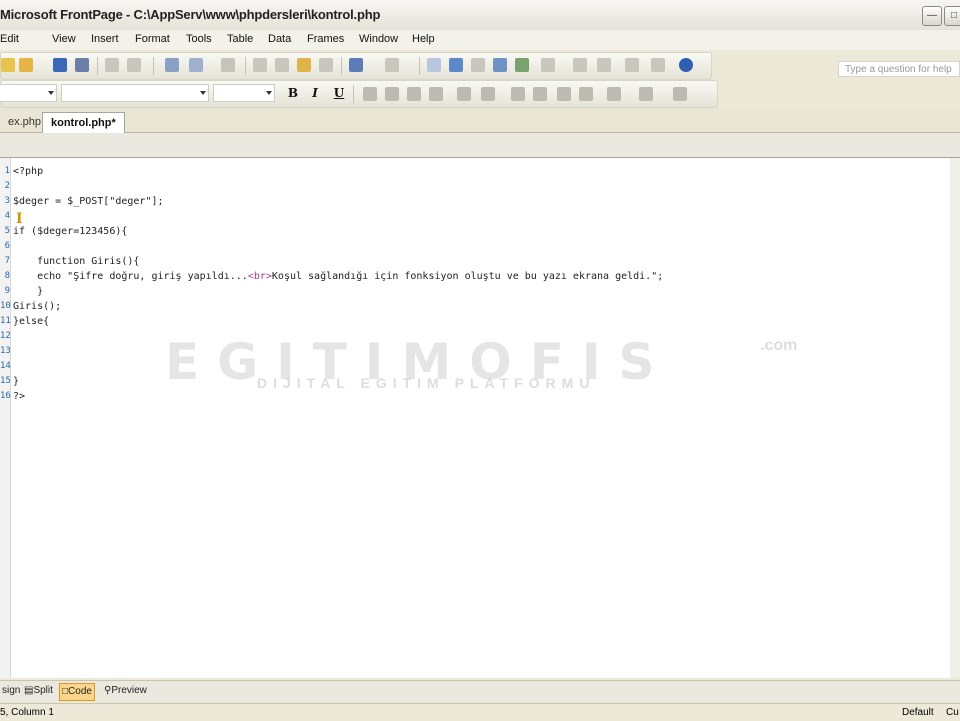  Describe the element at coordinates (500, 65) in the screenshot. I see `insert-picture-icon` at that location.